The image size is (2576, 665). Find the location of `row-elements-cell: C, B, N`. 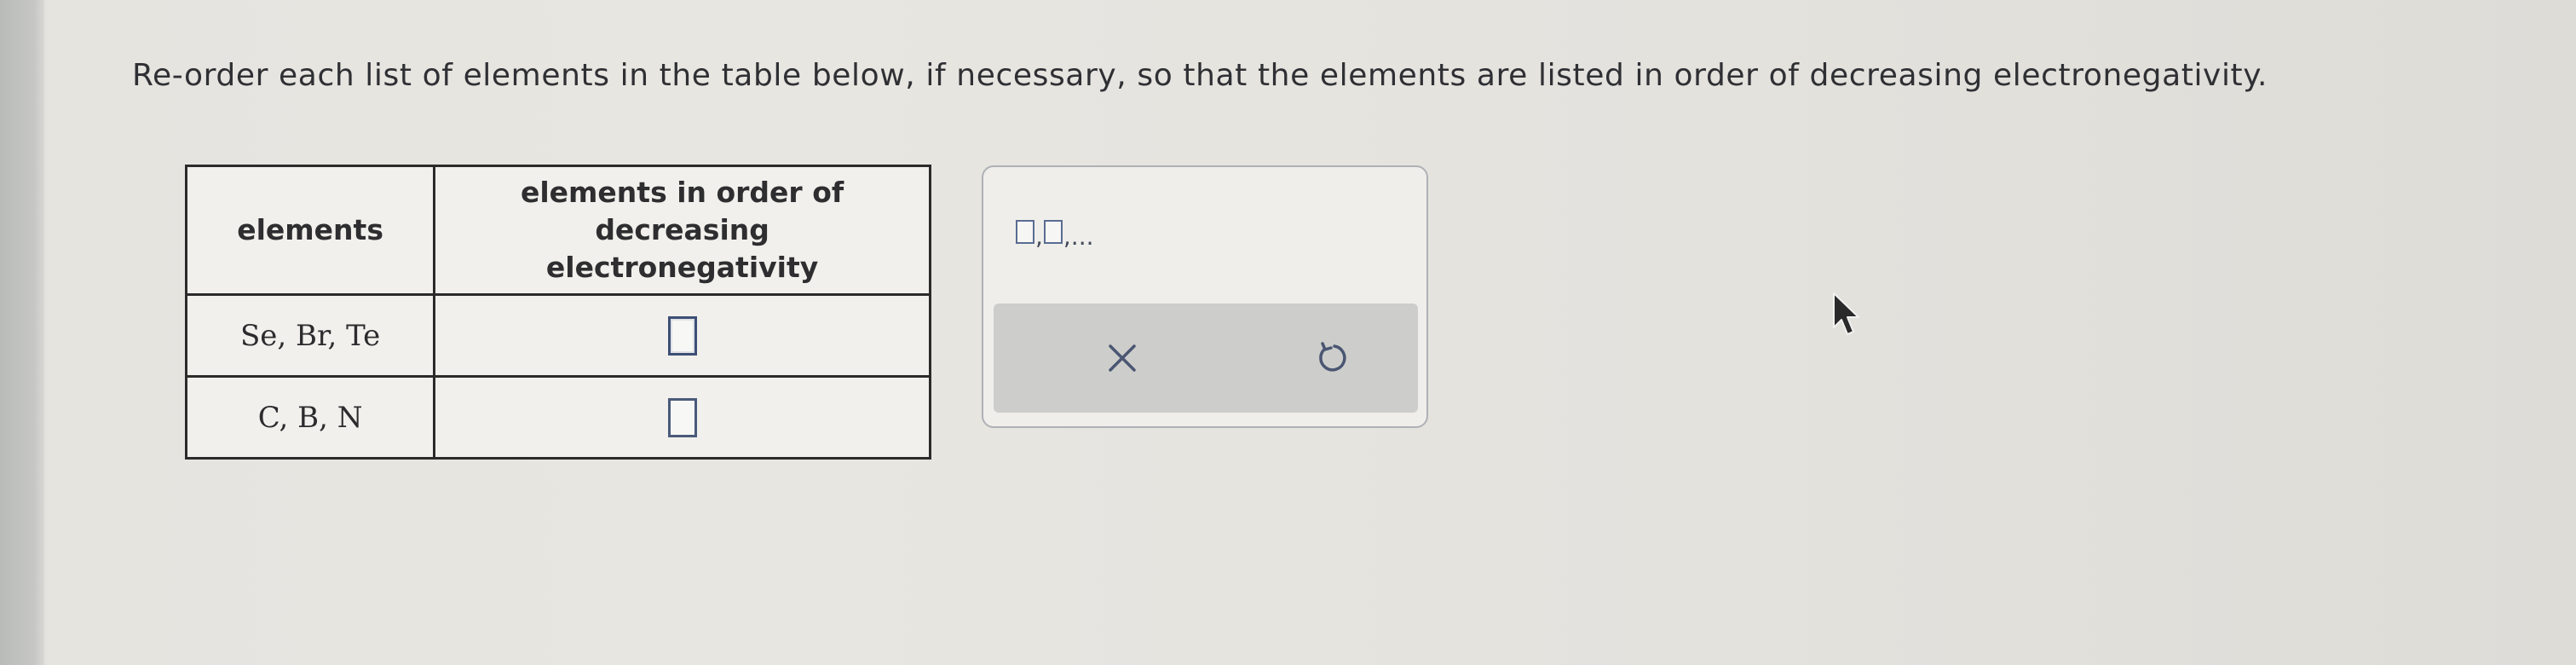

row-elements-cell: C, B, N is located at coordinates (310, 417).